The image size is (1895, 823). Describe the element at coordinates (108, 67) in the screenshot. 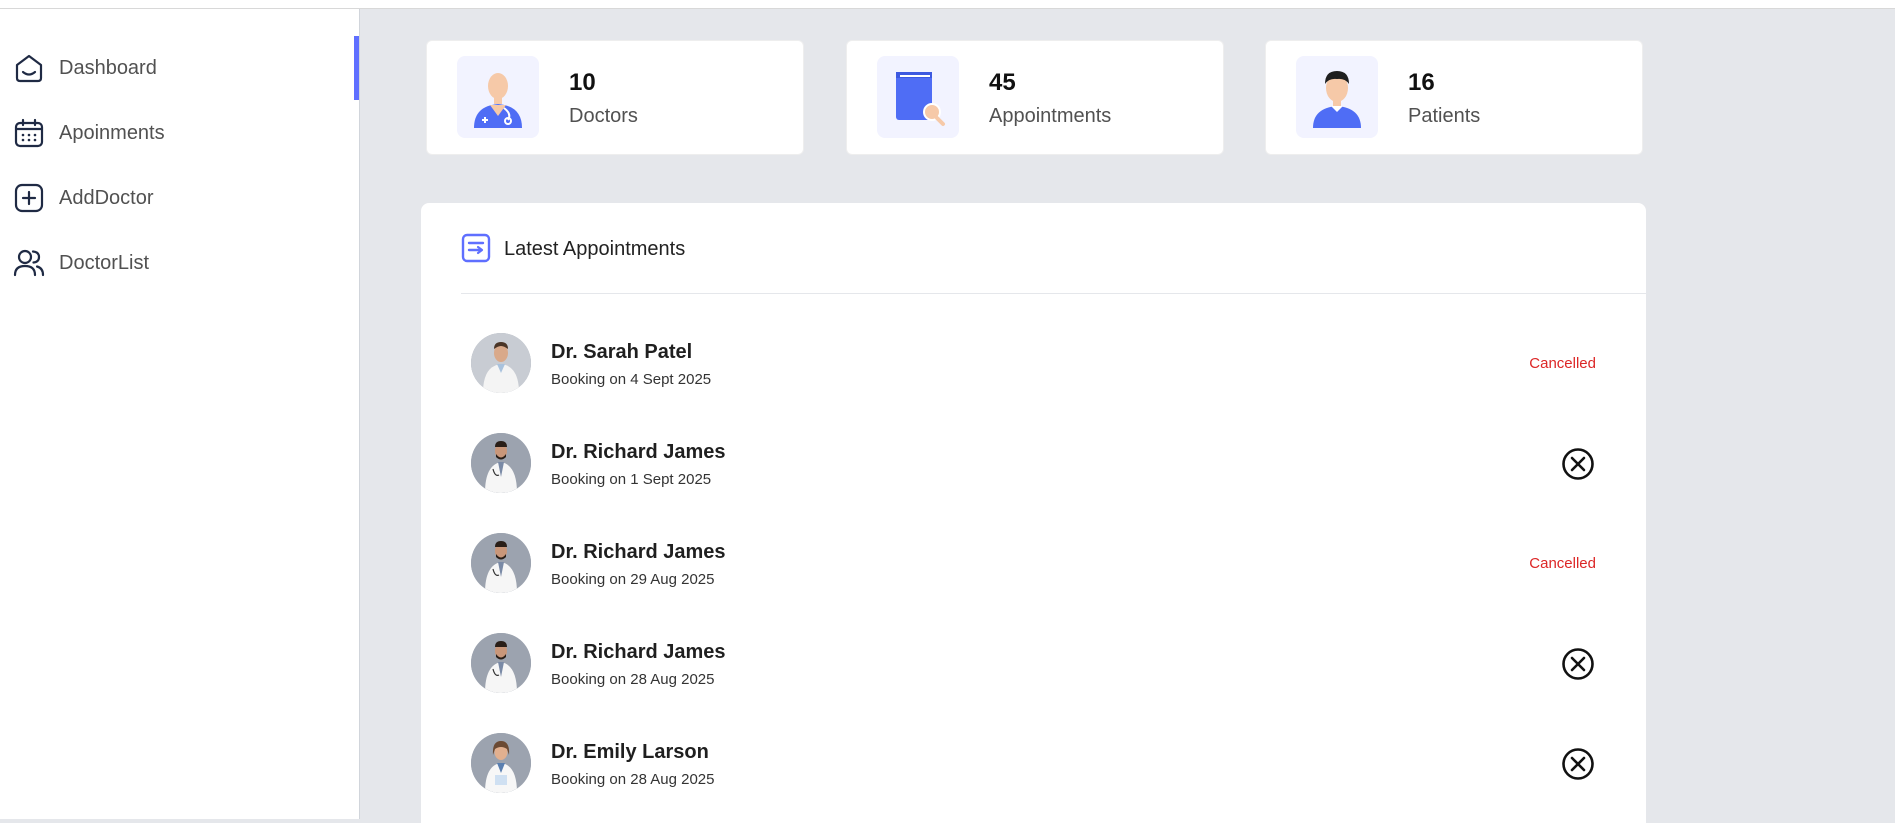

I see `sidebar-item-label: Dashboard` at that location.